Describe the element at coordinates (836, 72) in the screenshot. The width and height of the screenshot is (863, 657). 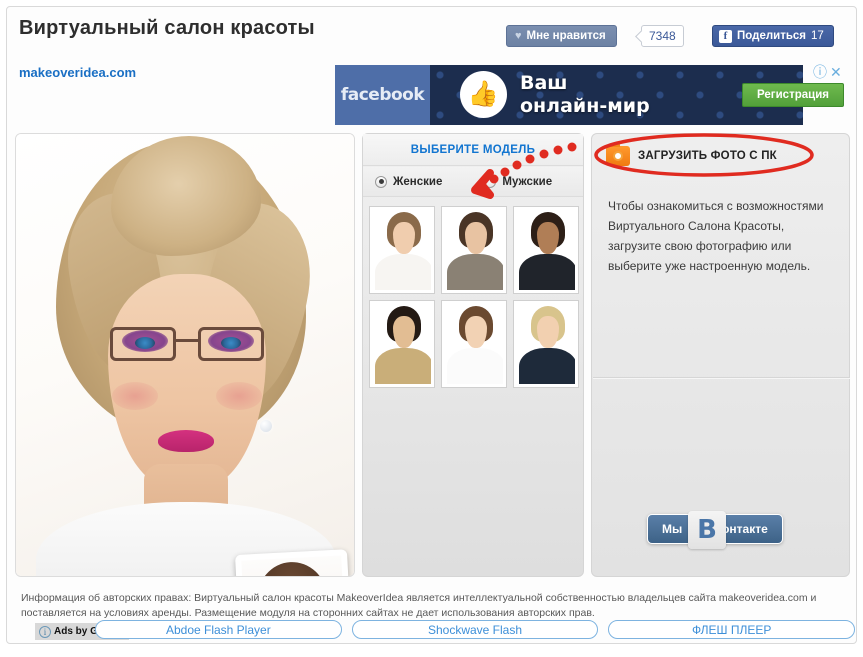
I see `close-icon: ✕` at that location.